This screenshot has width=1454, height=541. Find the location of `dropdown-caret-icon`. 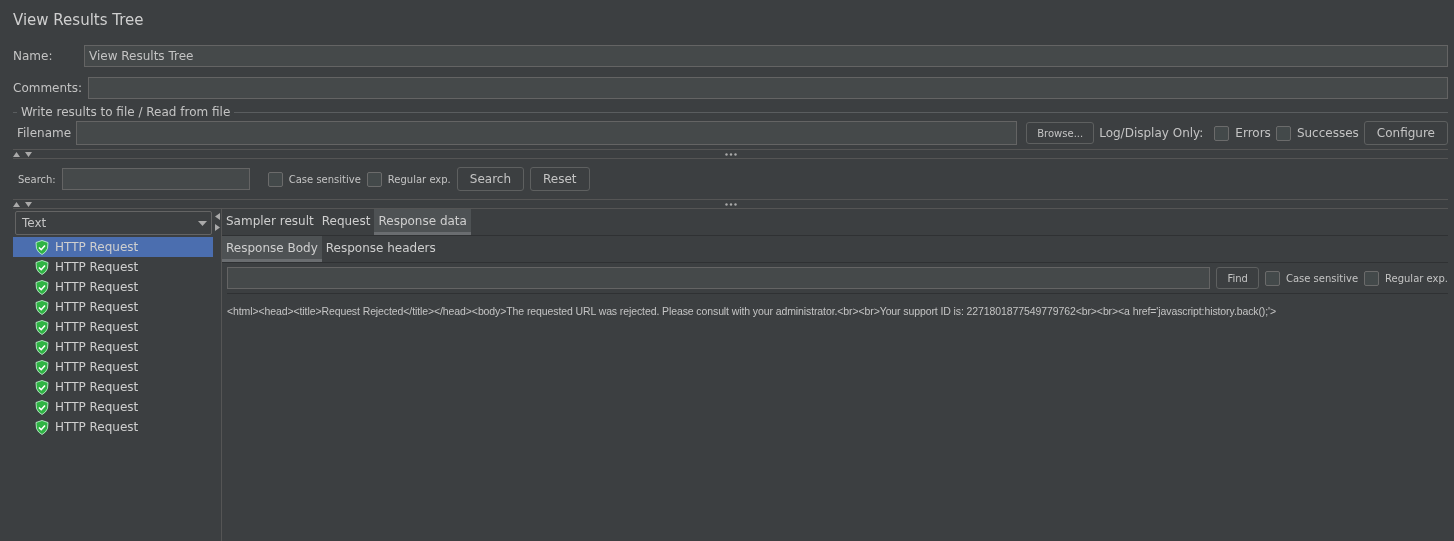

dropdown-caret-icon is located at coordinates (202, 223).